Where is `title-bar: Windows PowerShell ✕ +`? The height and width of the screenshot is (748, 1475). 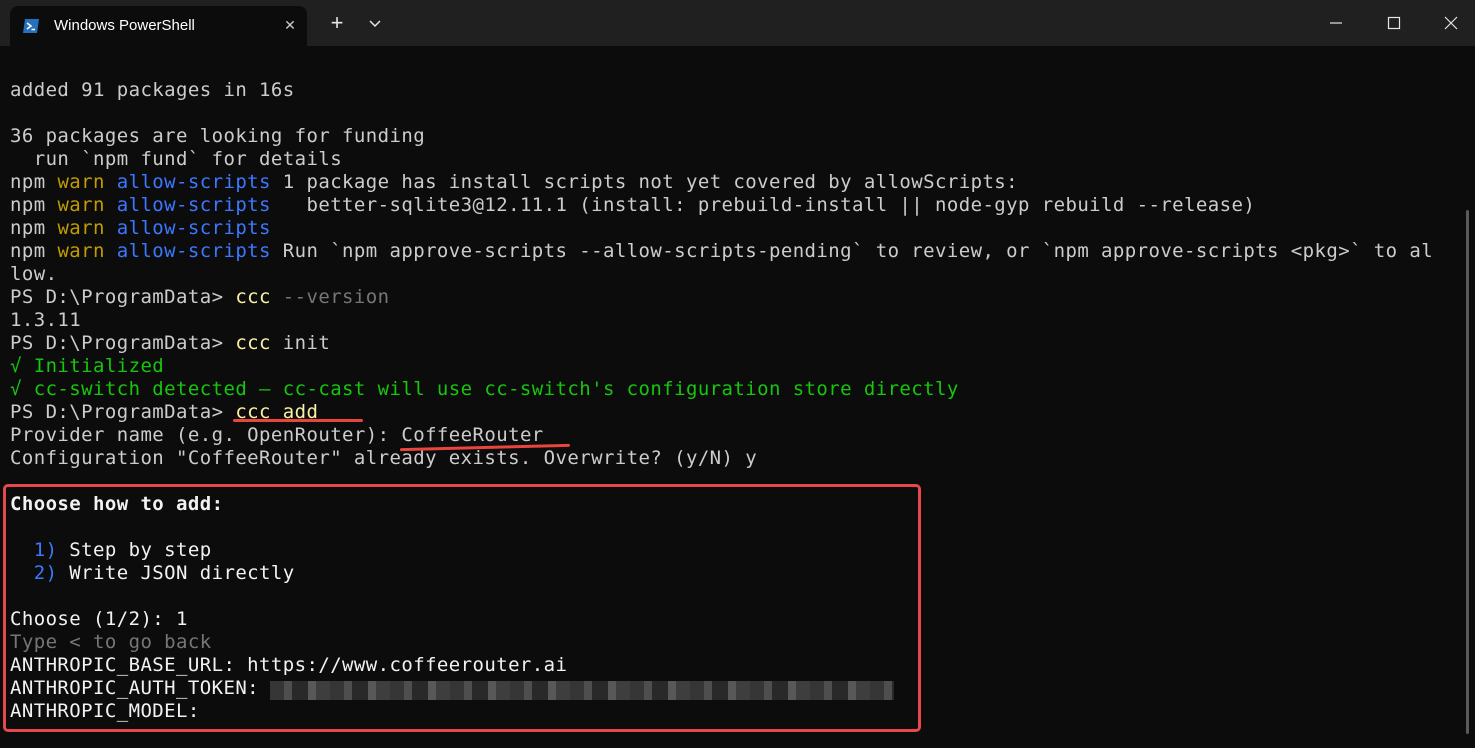 title-bar: Windows PowerShell ✕ + is located at coordinates (737, 23).